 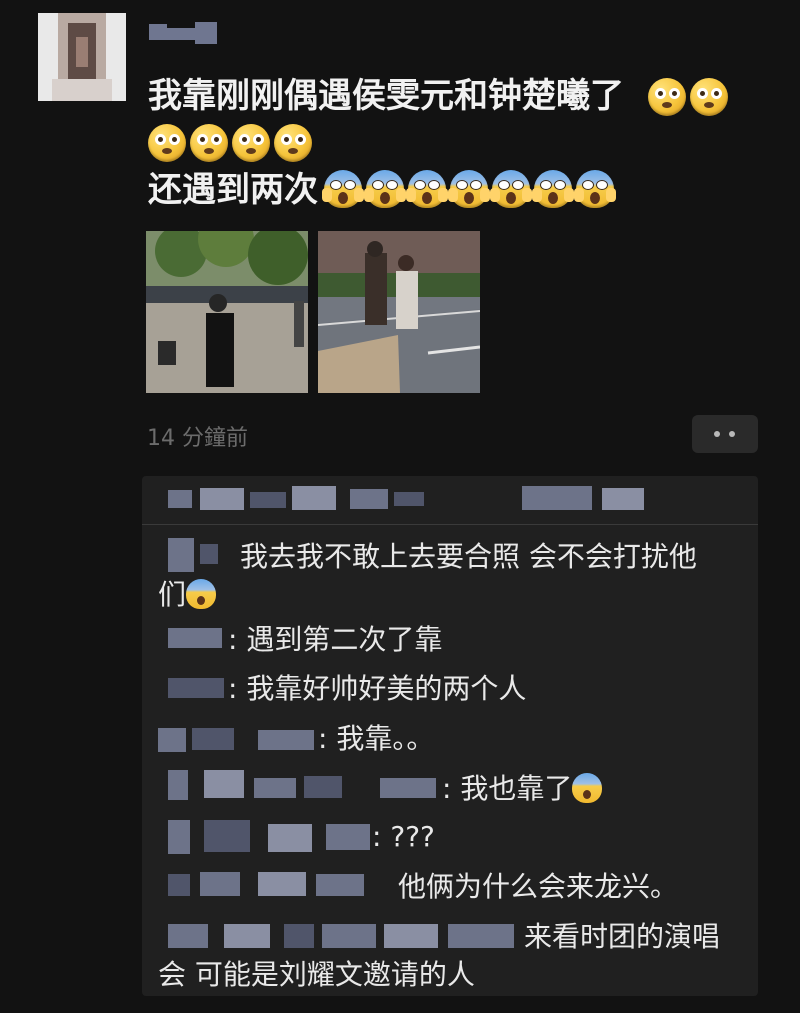 What do you see at coordinates (403, 837) in the screenshot?
I see `comment-6: : ???` at bounding box center [403, 837].